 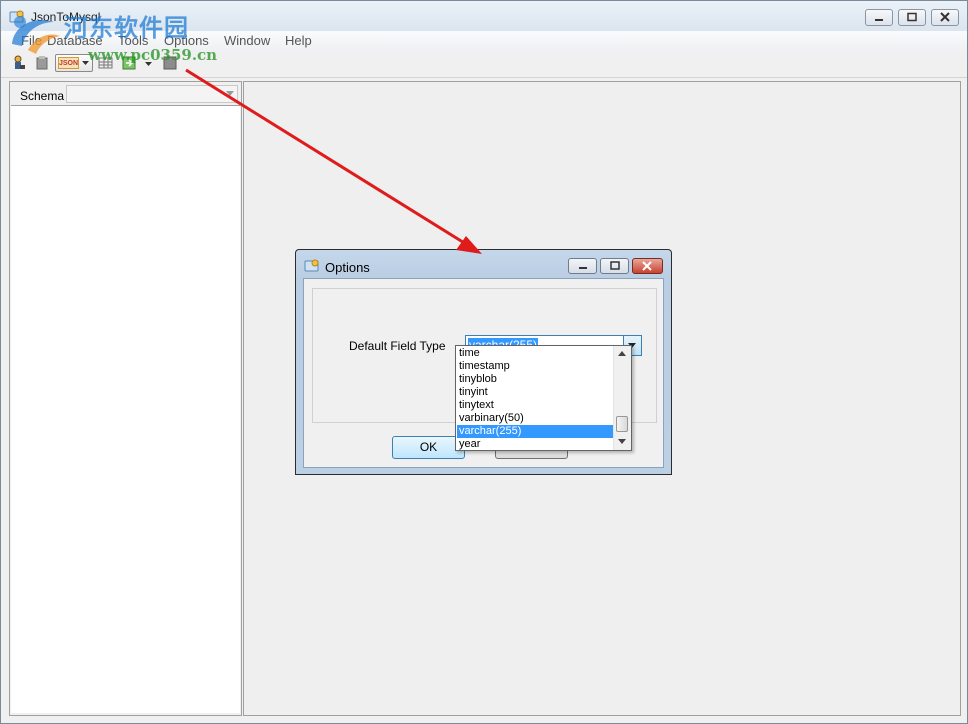 I want to click on dialog-close-button, so click(x=647, y=266).